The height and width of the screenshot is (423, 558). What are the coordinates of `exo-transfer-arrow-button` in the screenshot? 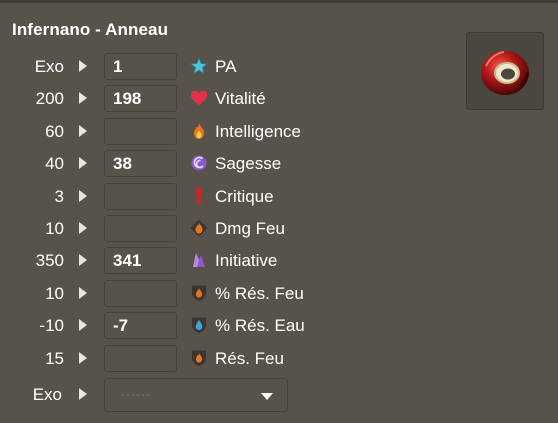 It's located at (83, 394).